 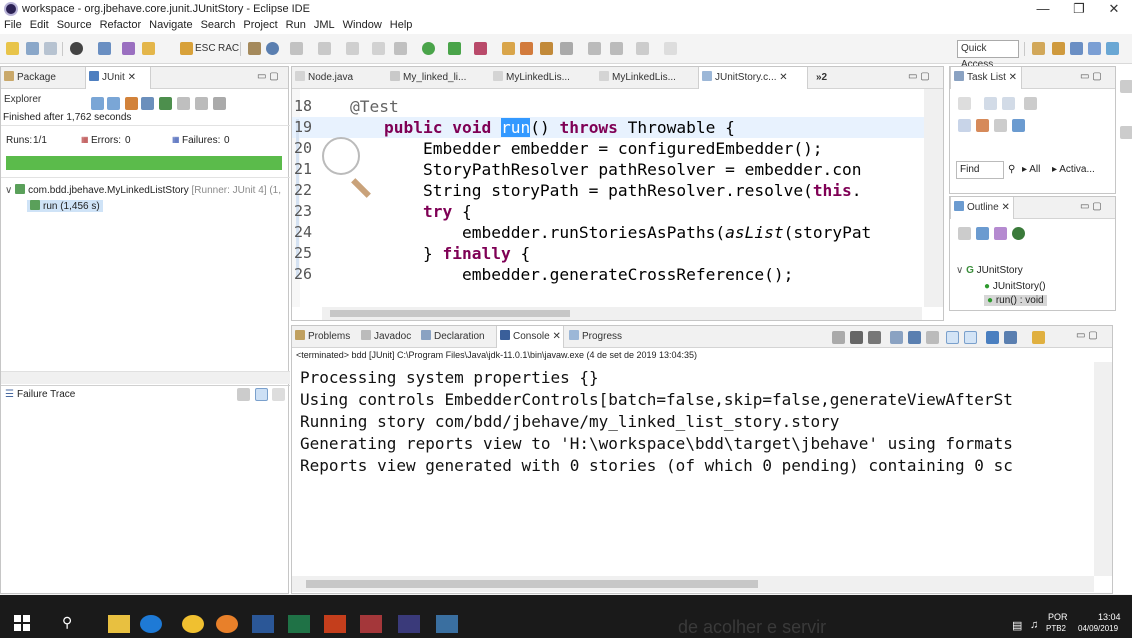 What do you see at coordinates (119, 624) in the screenshot?
I see `file-explorer-icon` at bounding box center [119, 624].